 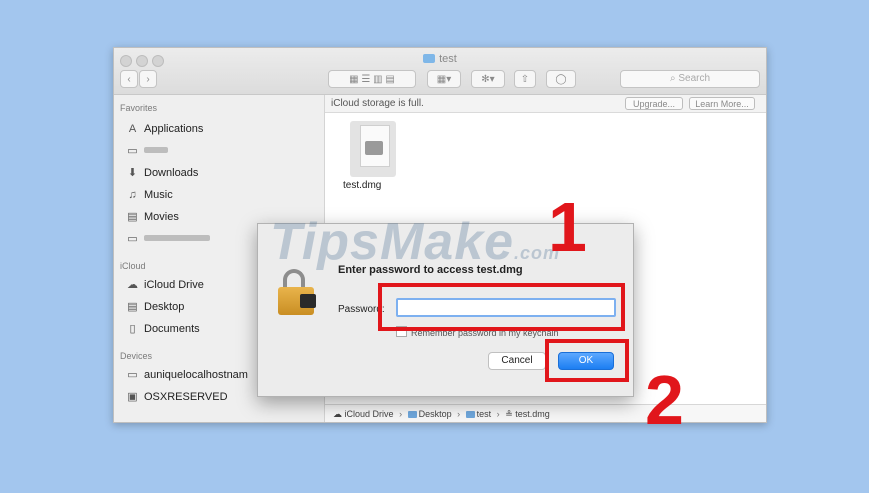 What do you see at coordinates (136, 356) in the screenshot?
I see `devices-header: Devices` at bounding box center [136, 356].